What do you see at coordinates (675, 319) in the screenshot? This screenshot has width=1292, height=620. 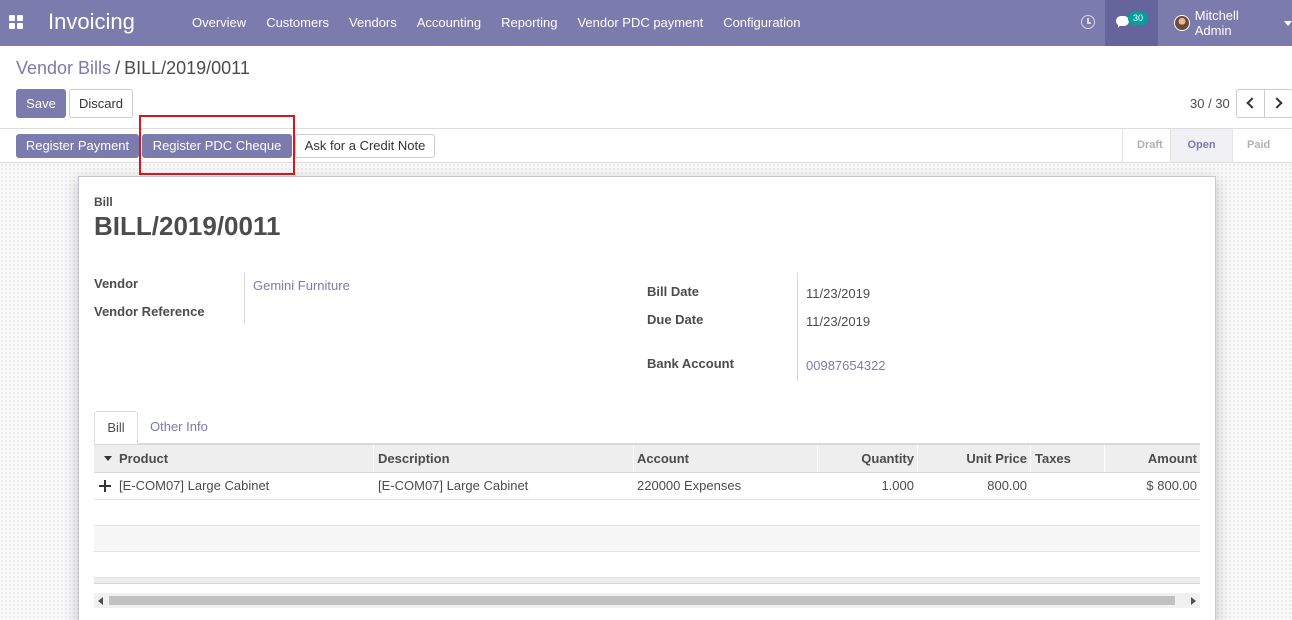 I see `due-date-label: Due Date` at bounding box center [675, 319].